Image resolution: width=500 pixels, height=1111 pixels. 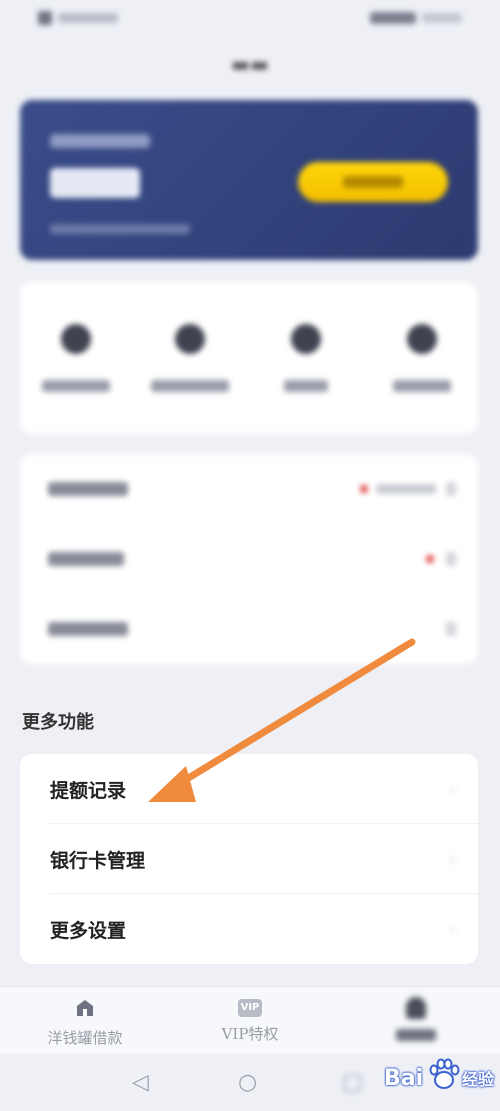 I want to click on nav-label-me, so click(x=416, y=1035).